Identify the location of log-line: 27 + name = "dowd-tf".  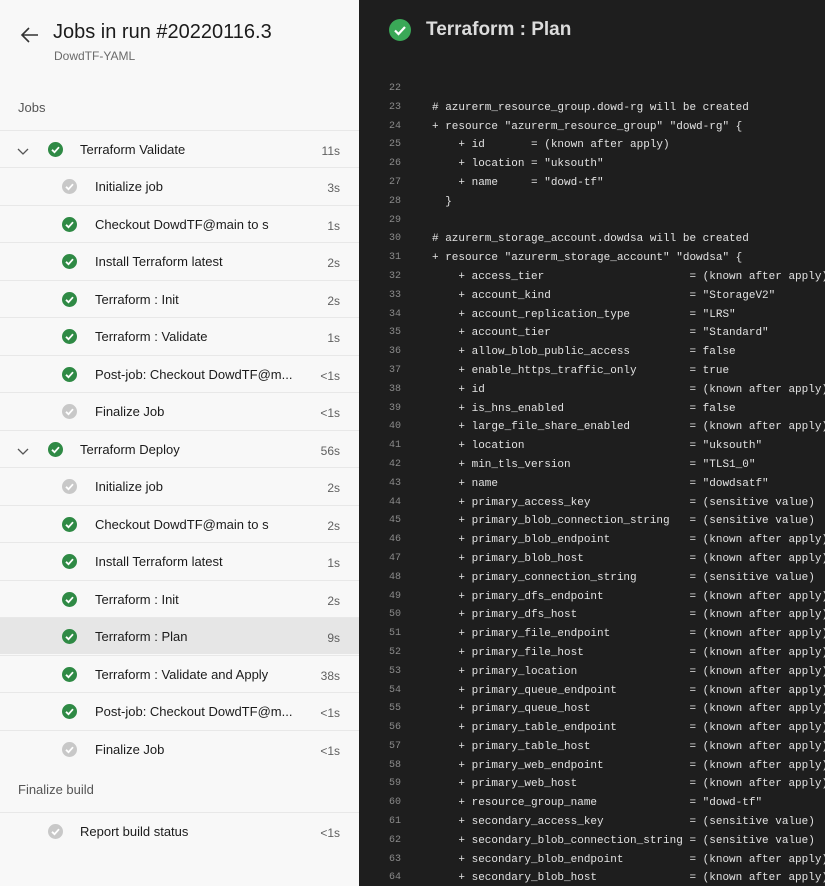
(592, 183).